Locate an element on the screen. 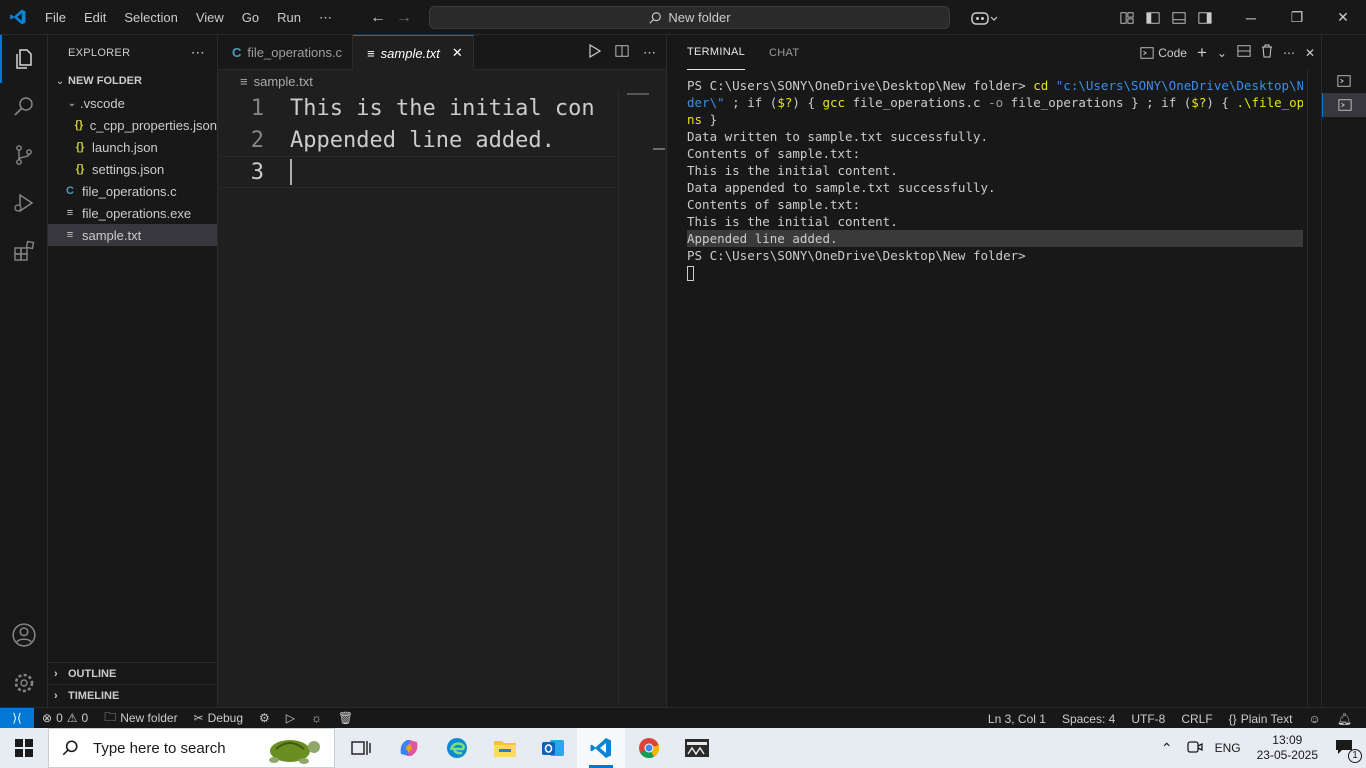 The width and height of the screenshot is (1366, 768). menu-go: Go is located at coordinates (250, 17).